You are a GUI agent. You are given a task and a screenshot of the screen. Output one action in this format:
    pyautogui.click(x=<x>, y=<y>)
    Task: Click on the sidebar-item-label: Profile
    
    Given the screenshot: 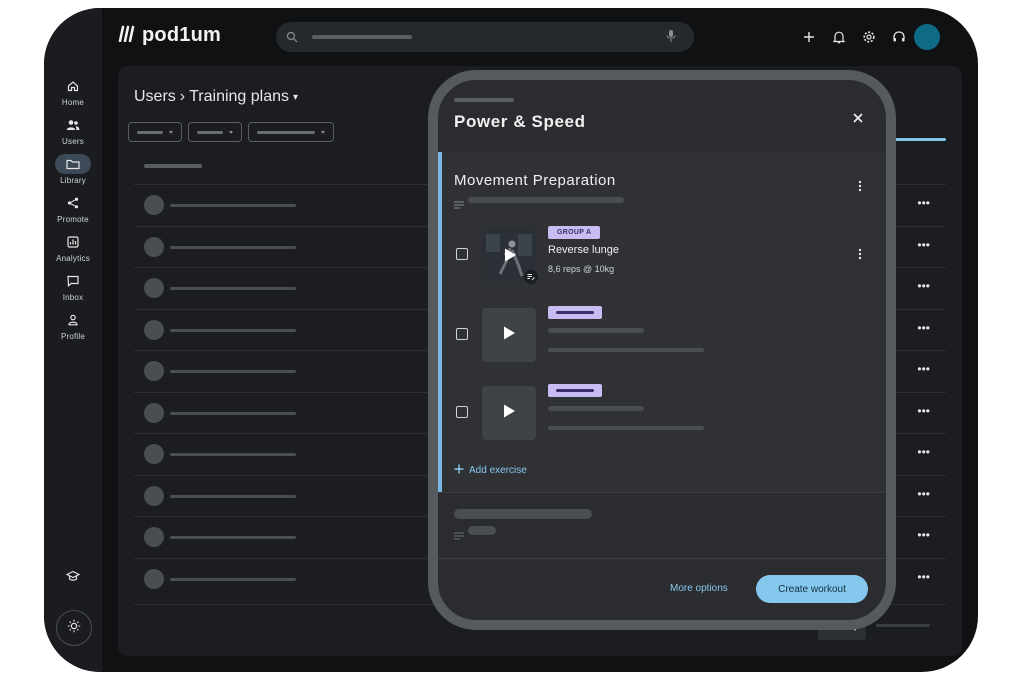 What is the action you would take?
    pyautogui.click(x=73, y=336)
    